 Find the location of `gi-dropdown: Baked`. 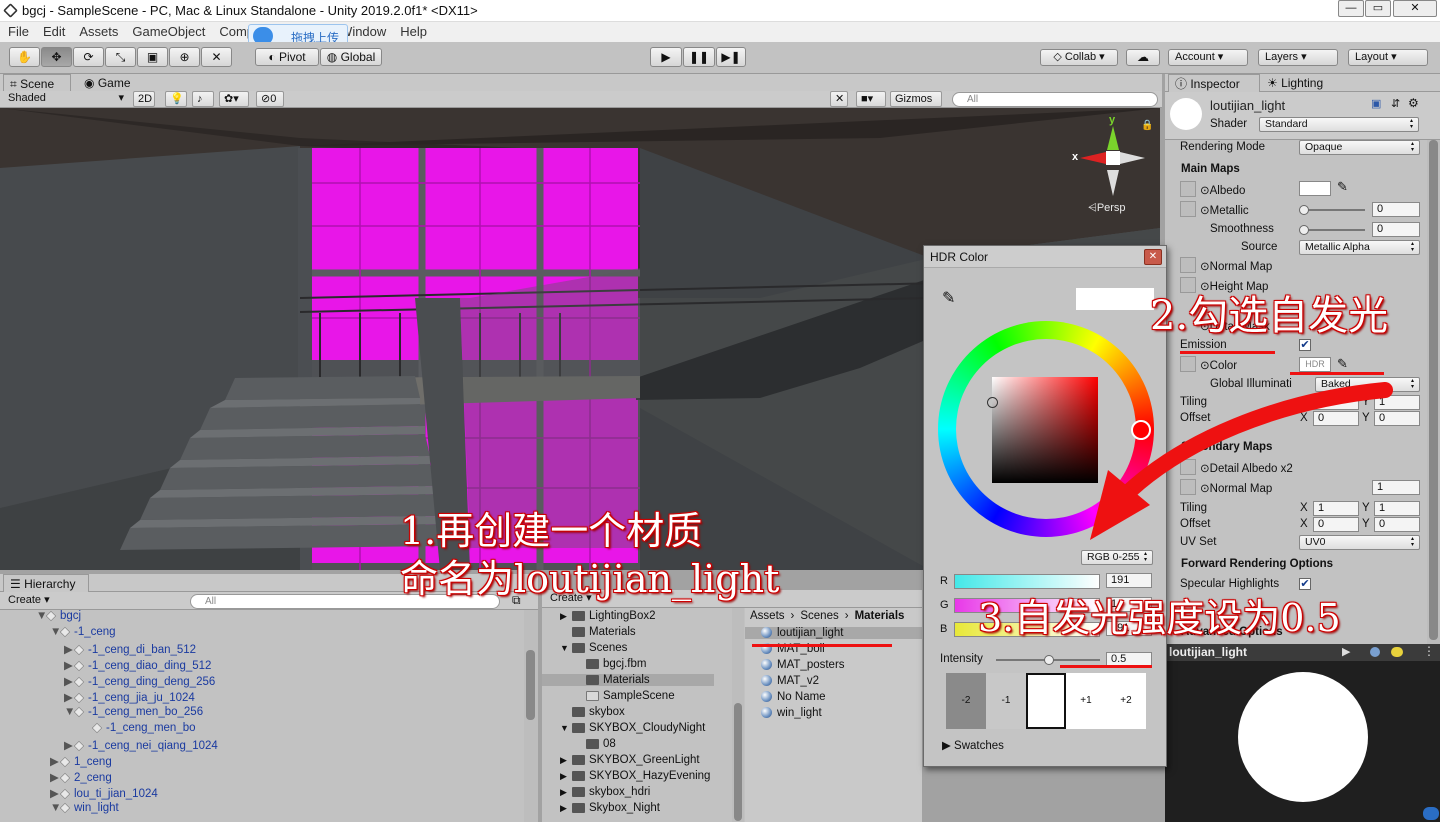

gi-dropdown: Baked is located at coordinates (1367, 384).